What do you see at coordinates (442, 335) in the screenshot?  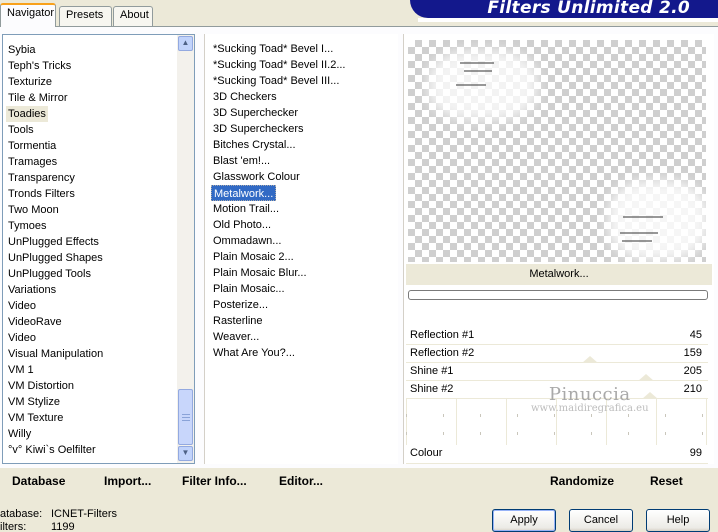 I see `param-label: Reflection #1` at bounding box center [442, 335].